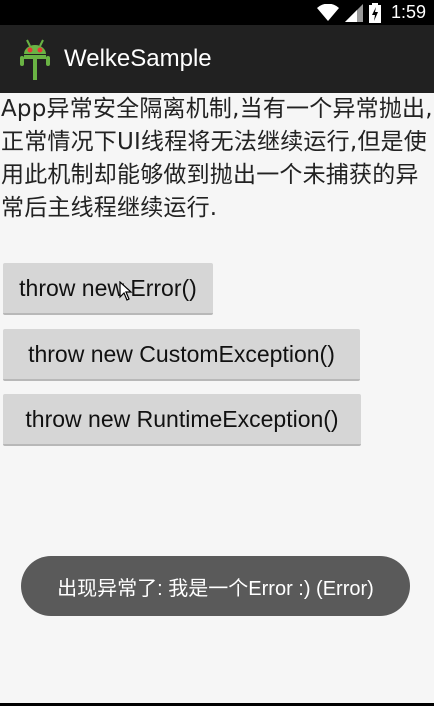 The width and height of the screenshot is (434, 706). Describe the element at coordinates (35, 59) in the screenshot. I see `android-robot-icon` at that location.